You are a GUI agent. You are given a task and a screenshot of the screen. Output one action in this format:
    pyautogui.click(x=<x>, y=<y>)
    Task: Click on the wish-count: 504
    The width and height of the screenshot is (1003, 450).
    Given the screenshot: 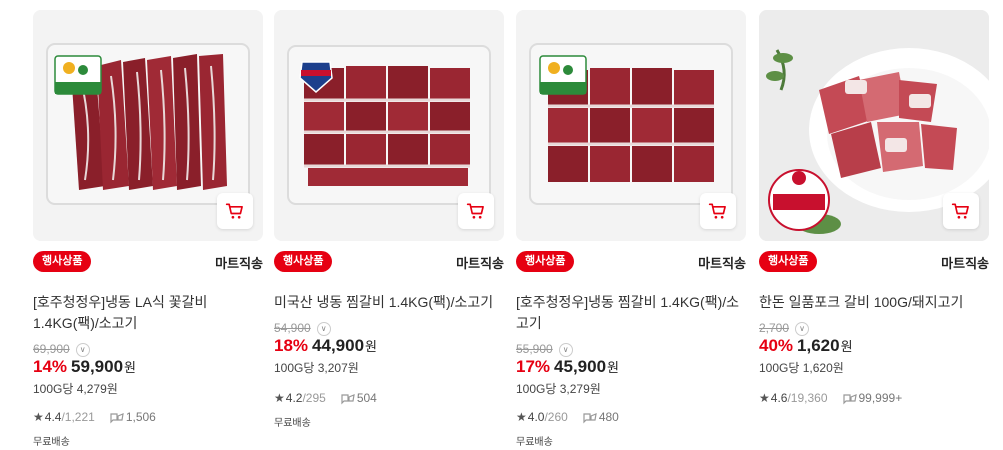 What is the action you would take?
    pyautogui.click(x=366, y=398)
    